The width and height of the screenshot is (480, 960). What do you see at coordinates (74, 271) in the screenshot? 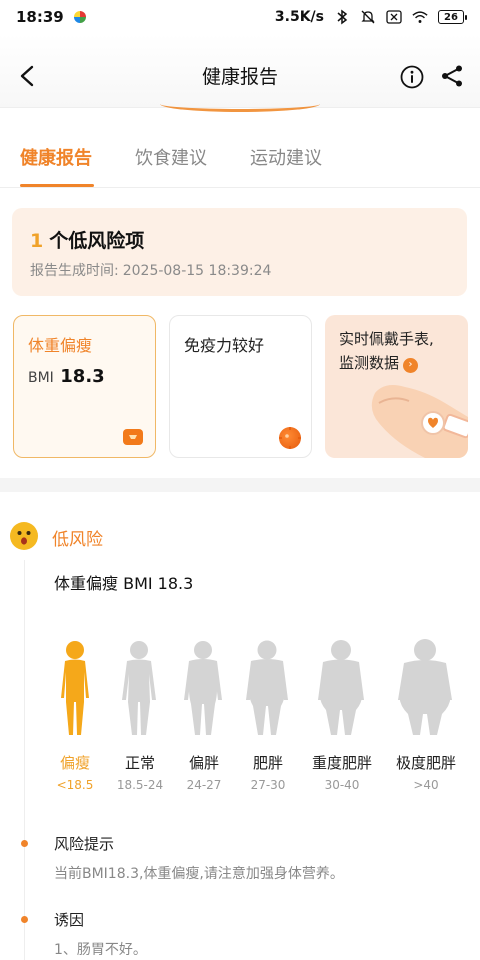
I see `report-time-label: 报告生成时间:` at bounding box center [74, 271].